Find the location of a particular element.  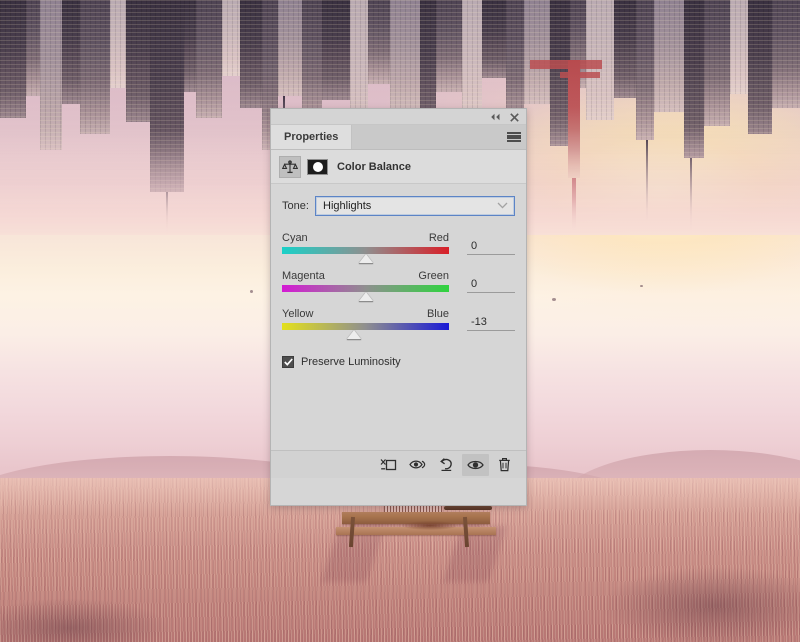

panel-menu-icon is located at coordinates (514, 137).